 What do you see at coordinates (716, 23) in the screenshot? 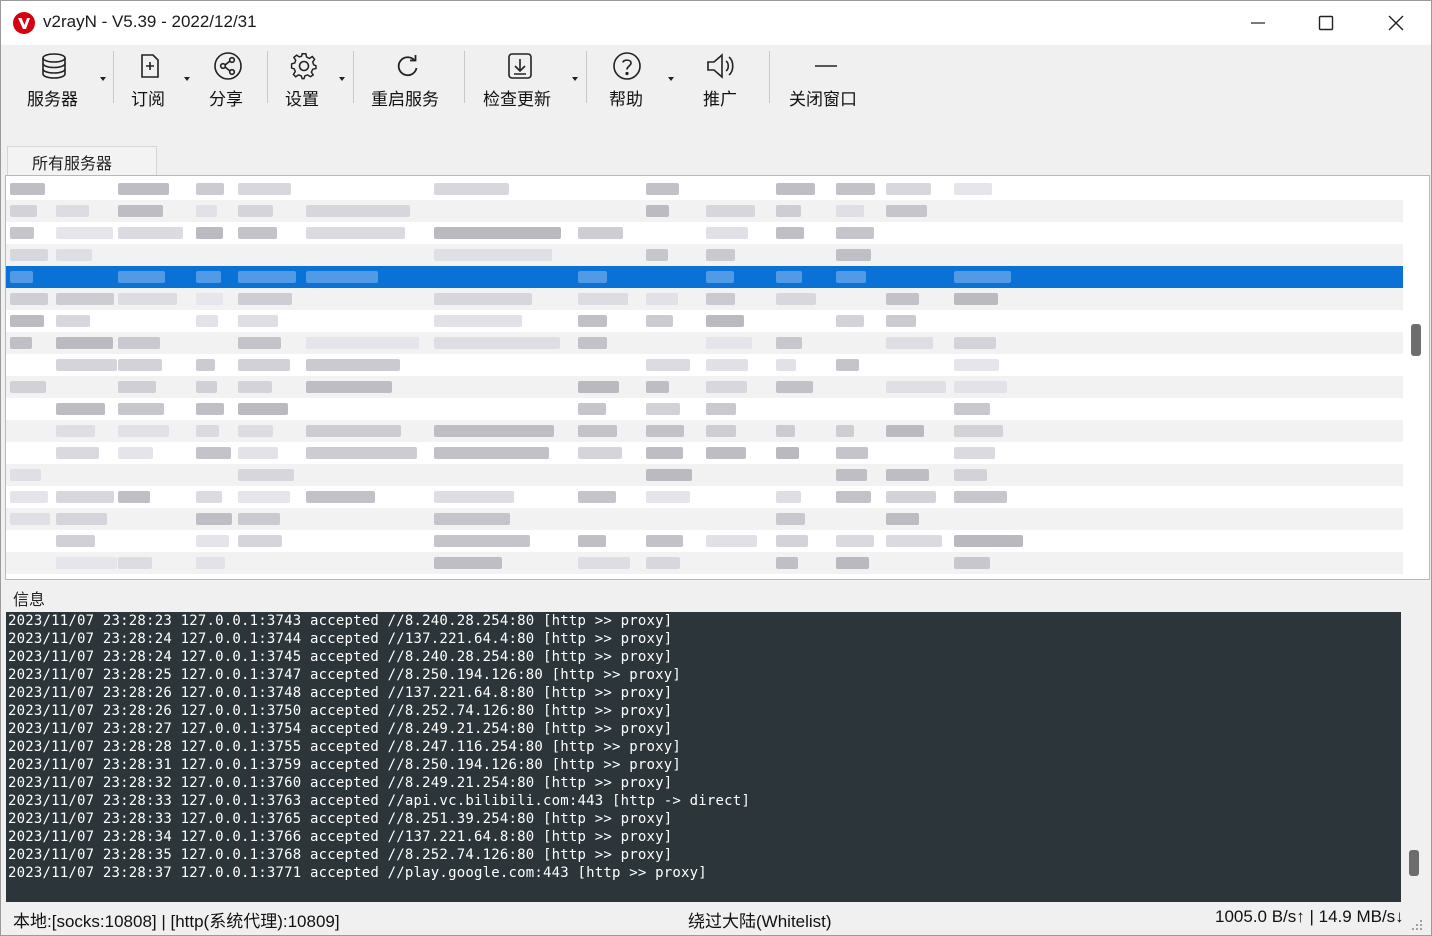
I see `title-bar: v2rayN - V5.39 - 2022/12/31` at bounding box center [716, 23].